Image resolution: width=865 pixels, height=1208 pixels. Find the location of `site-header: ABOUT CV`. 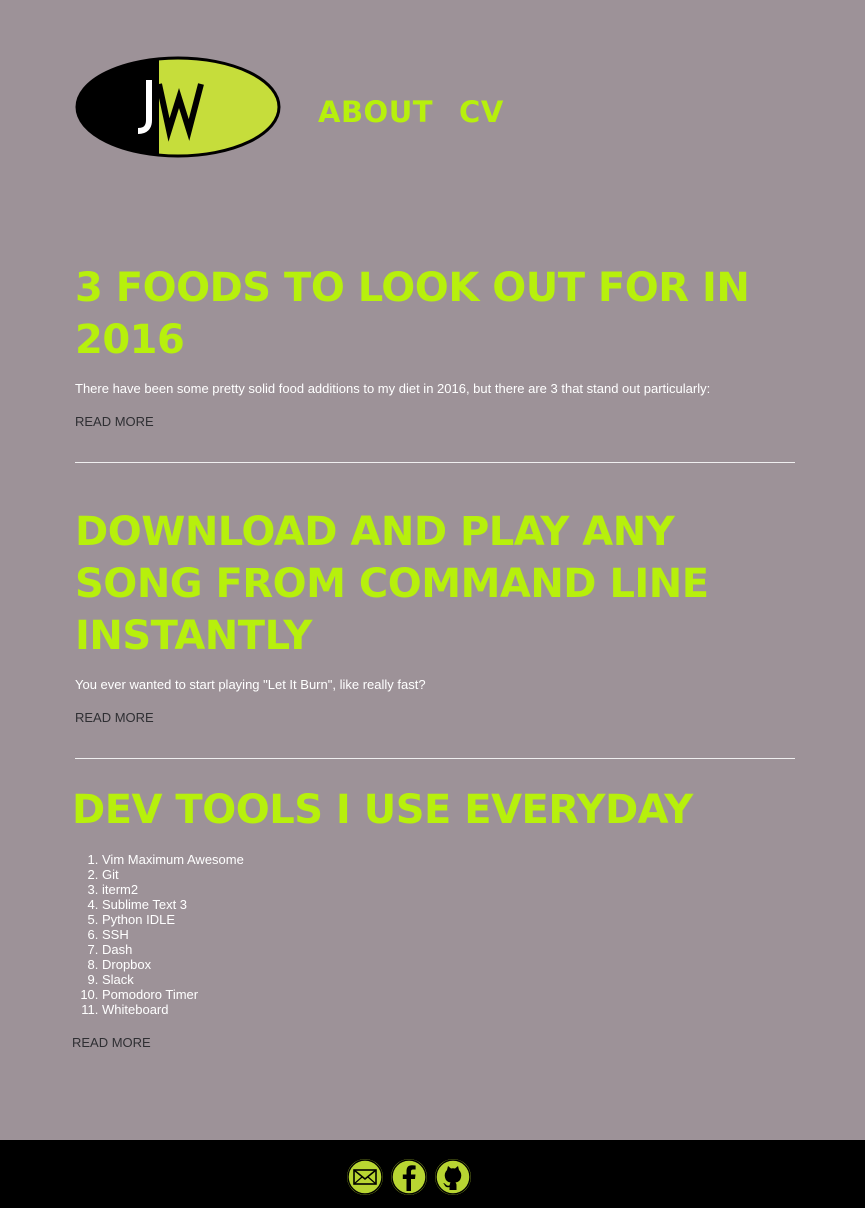

site-header: ABOUT CV is located at coordinates (425, 107).